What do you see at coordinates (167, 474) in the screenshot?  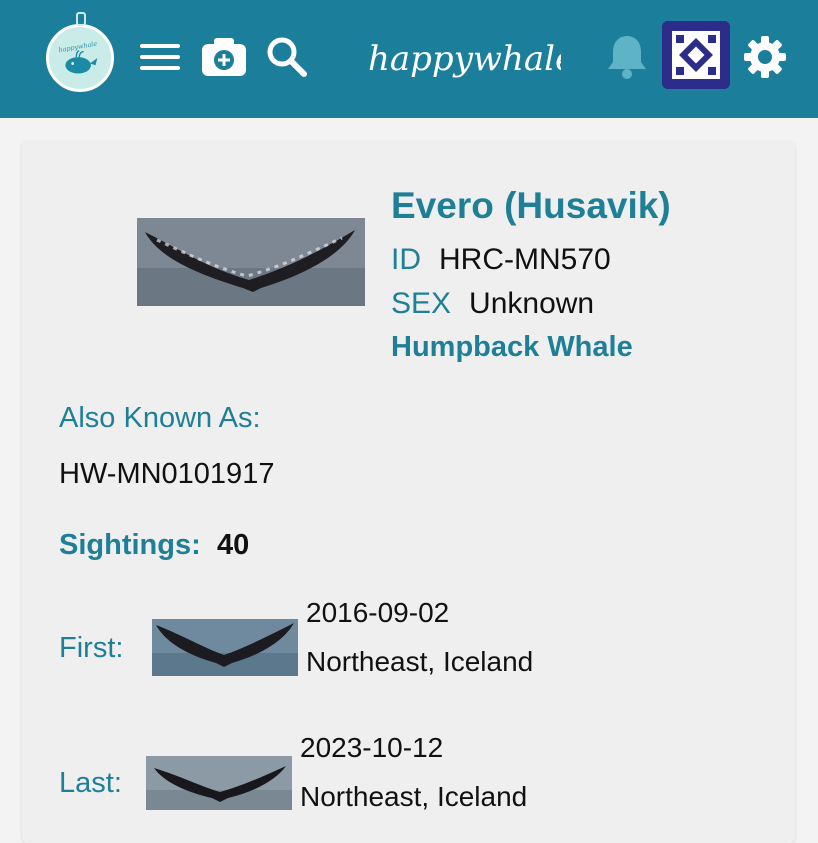 I see `aka-value: HW-MN0101917` at bounding box center [167, 474].